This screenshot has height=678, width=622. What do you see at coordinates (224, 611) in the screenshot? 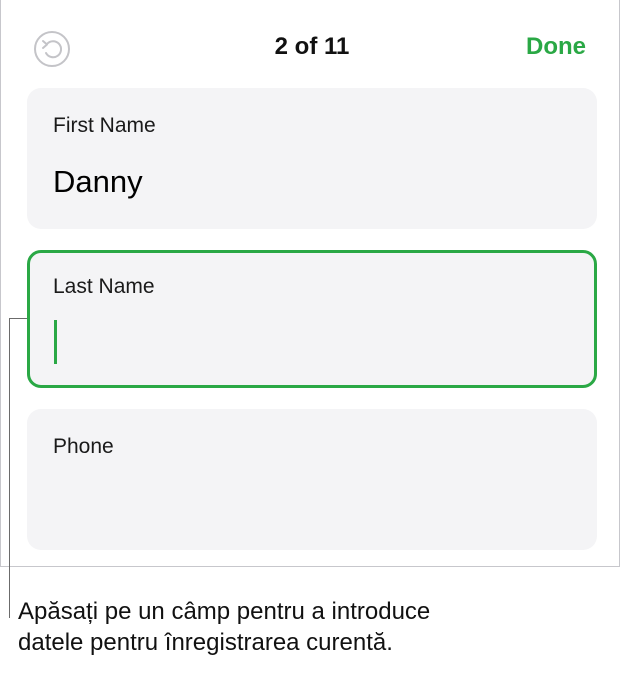
I see `caption-line: Apăsați pe un câmp pentru a introduce` at bounding box center [224, 611].